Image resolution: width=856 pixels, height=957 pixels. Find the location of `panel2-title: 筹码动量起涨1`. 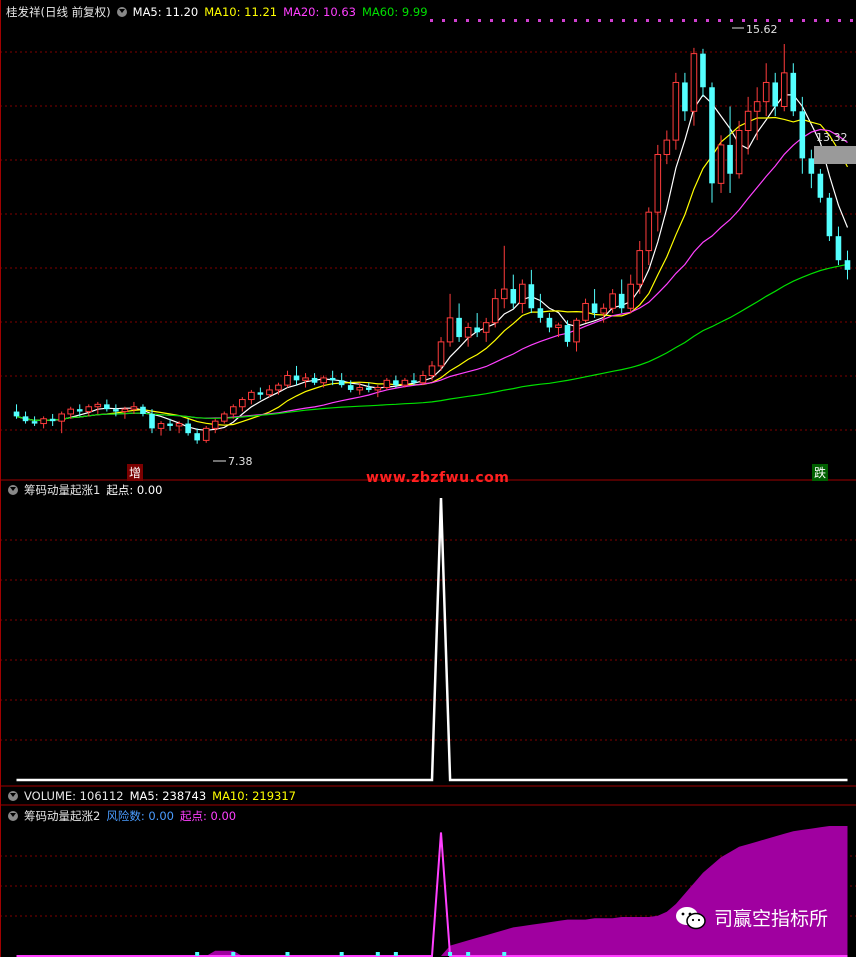

panel2-title: 筹码动量起涨1 is located at coordinates (62, 490).